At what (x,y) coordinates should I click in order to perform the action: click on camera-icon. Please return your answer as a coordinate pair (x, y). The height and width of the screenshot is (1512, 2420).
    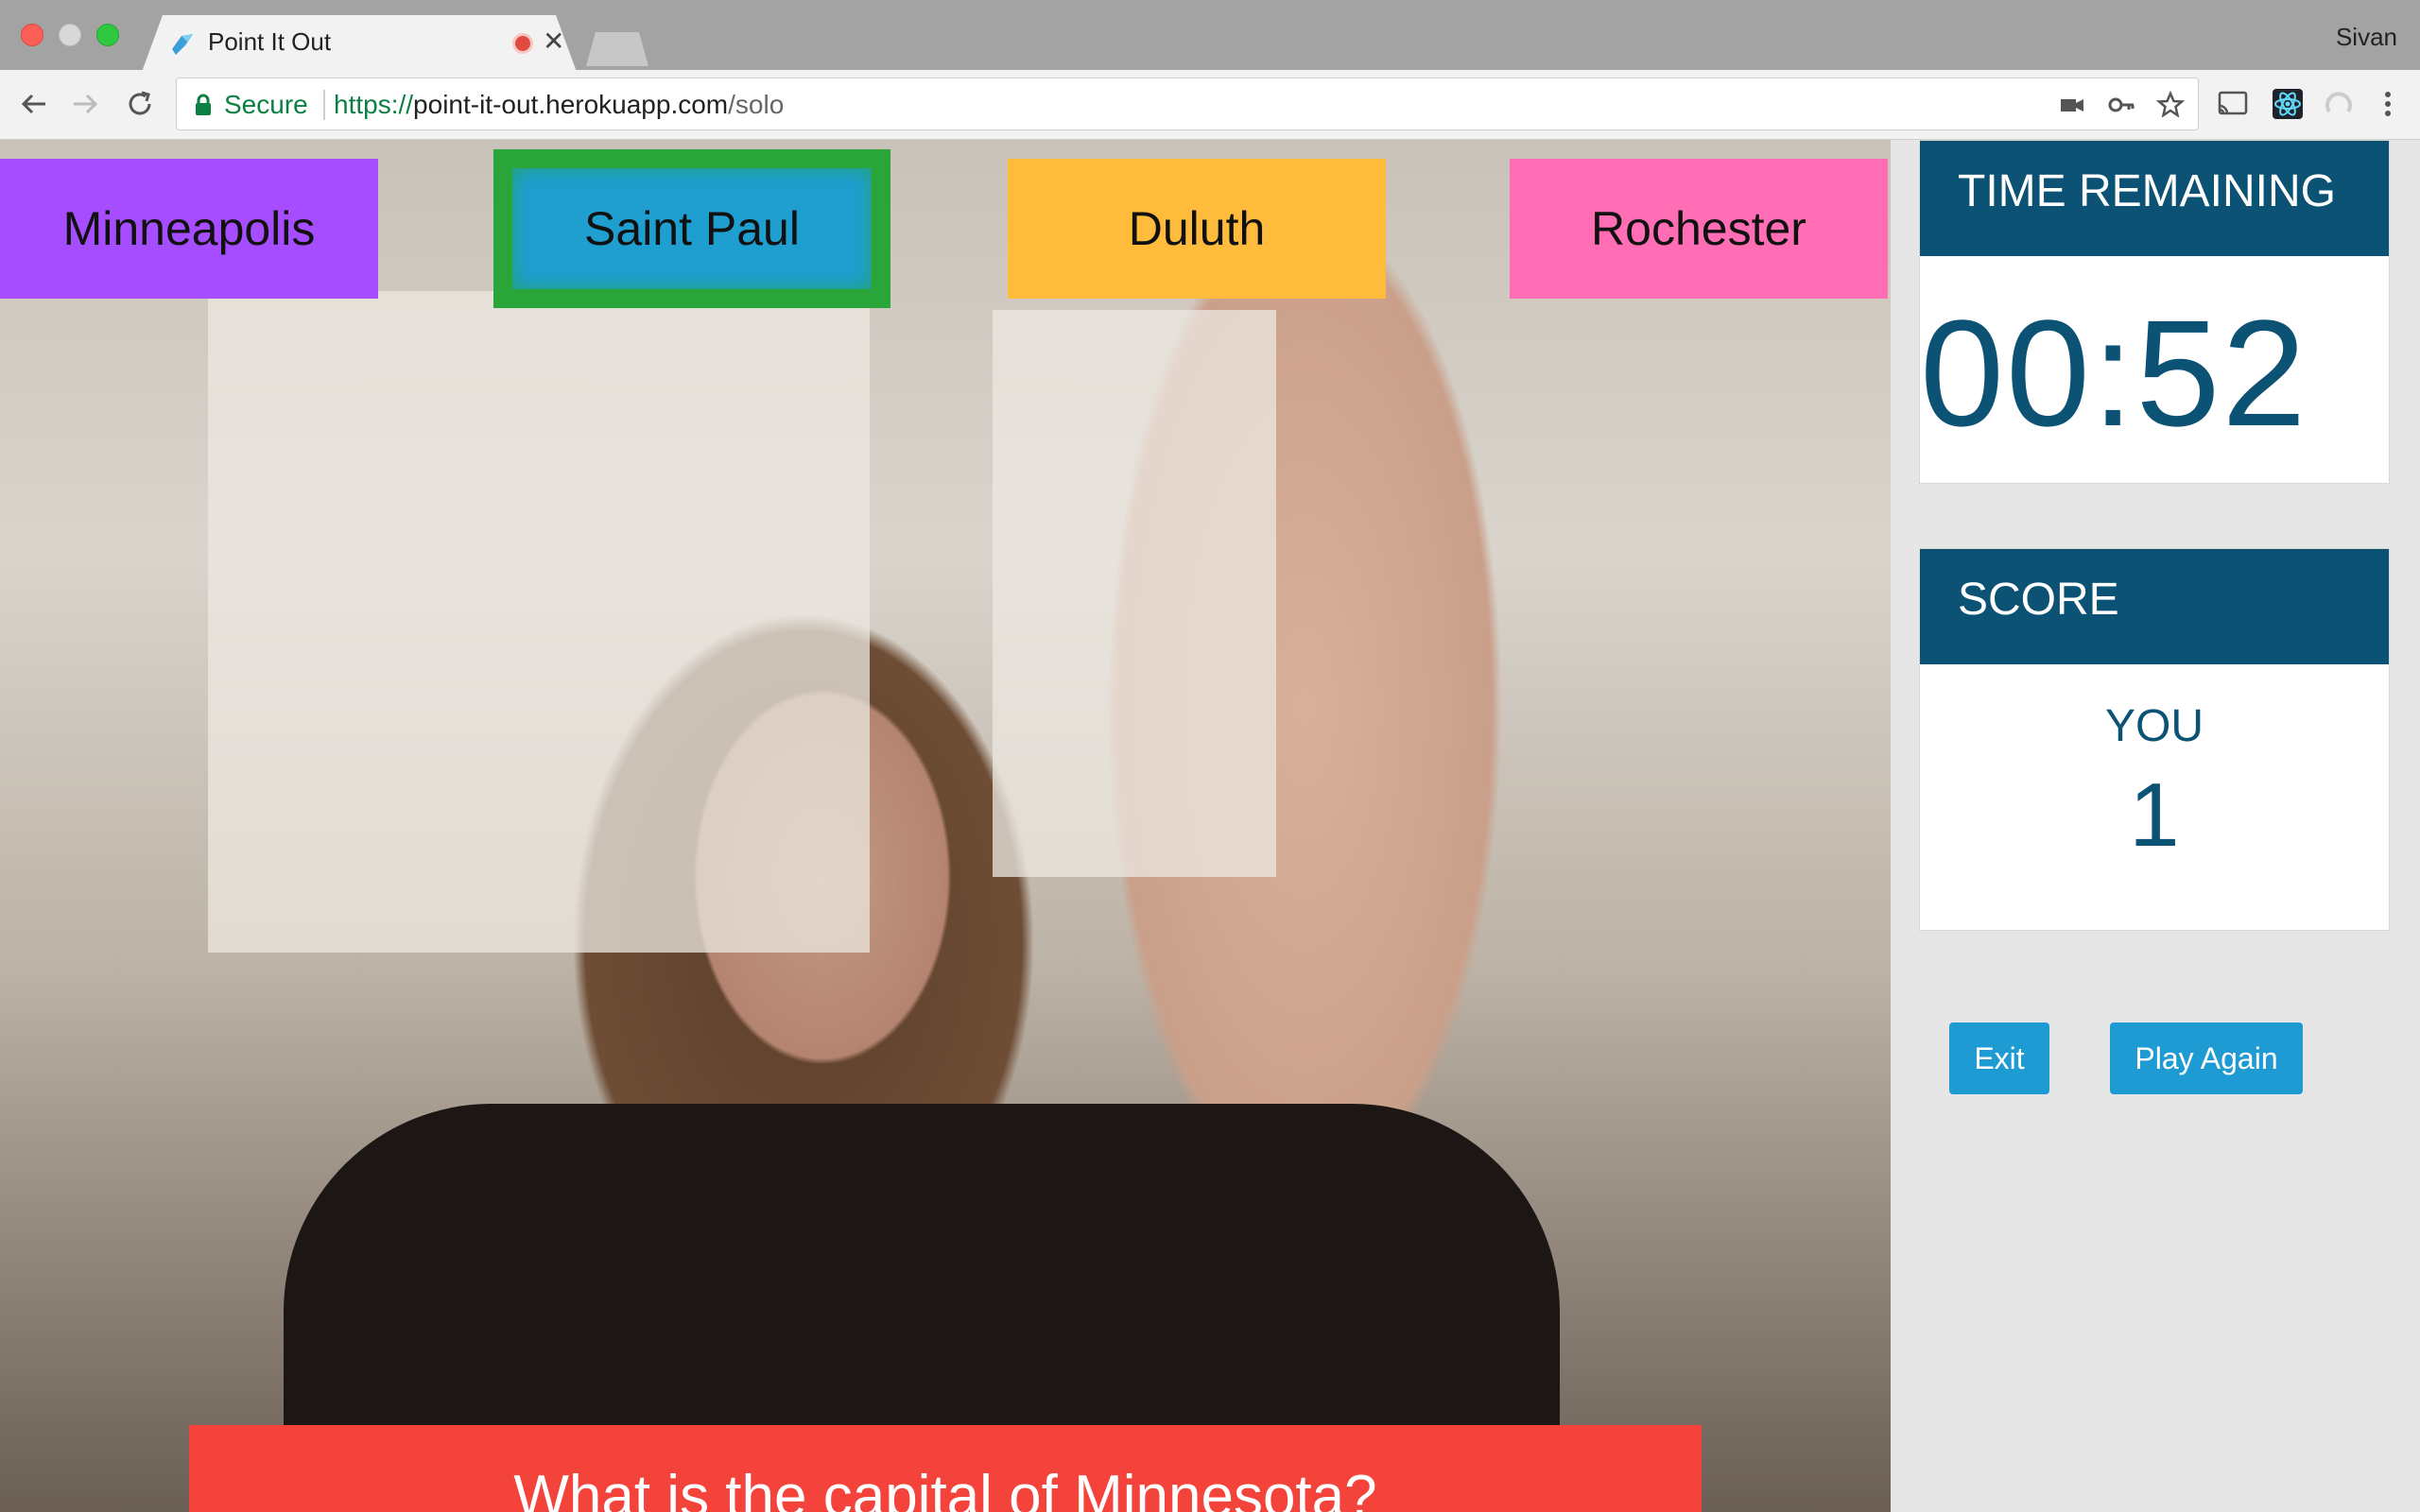
    Looking at the image, I should click on (2072, 105).